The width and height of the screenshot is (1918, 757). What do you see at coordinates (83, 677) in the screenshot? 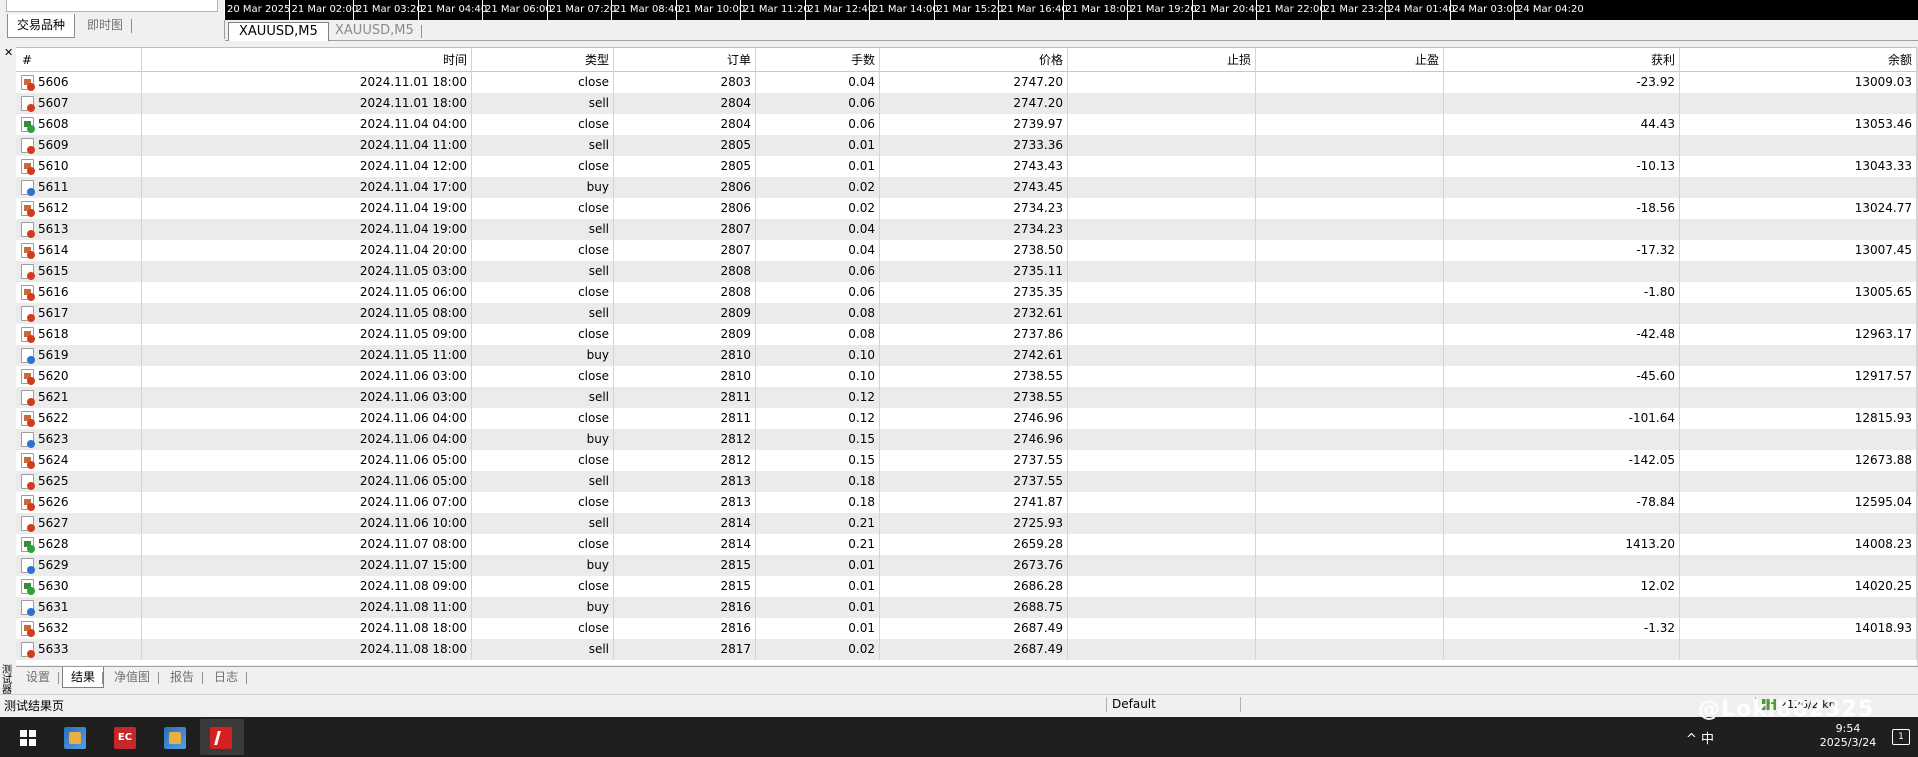
I see `tester-tab-1: 结果` at bounding box center [83, 677].